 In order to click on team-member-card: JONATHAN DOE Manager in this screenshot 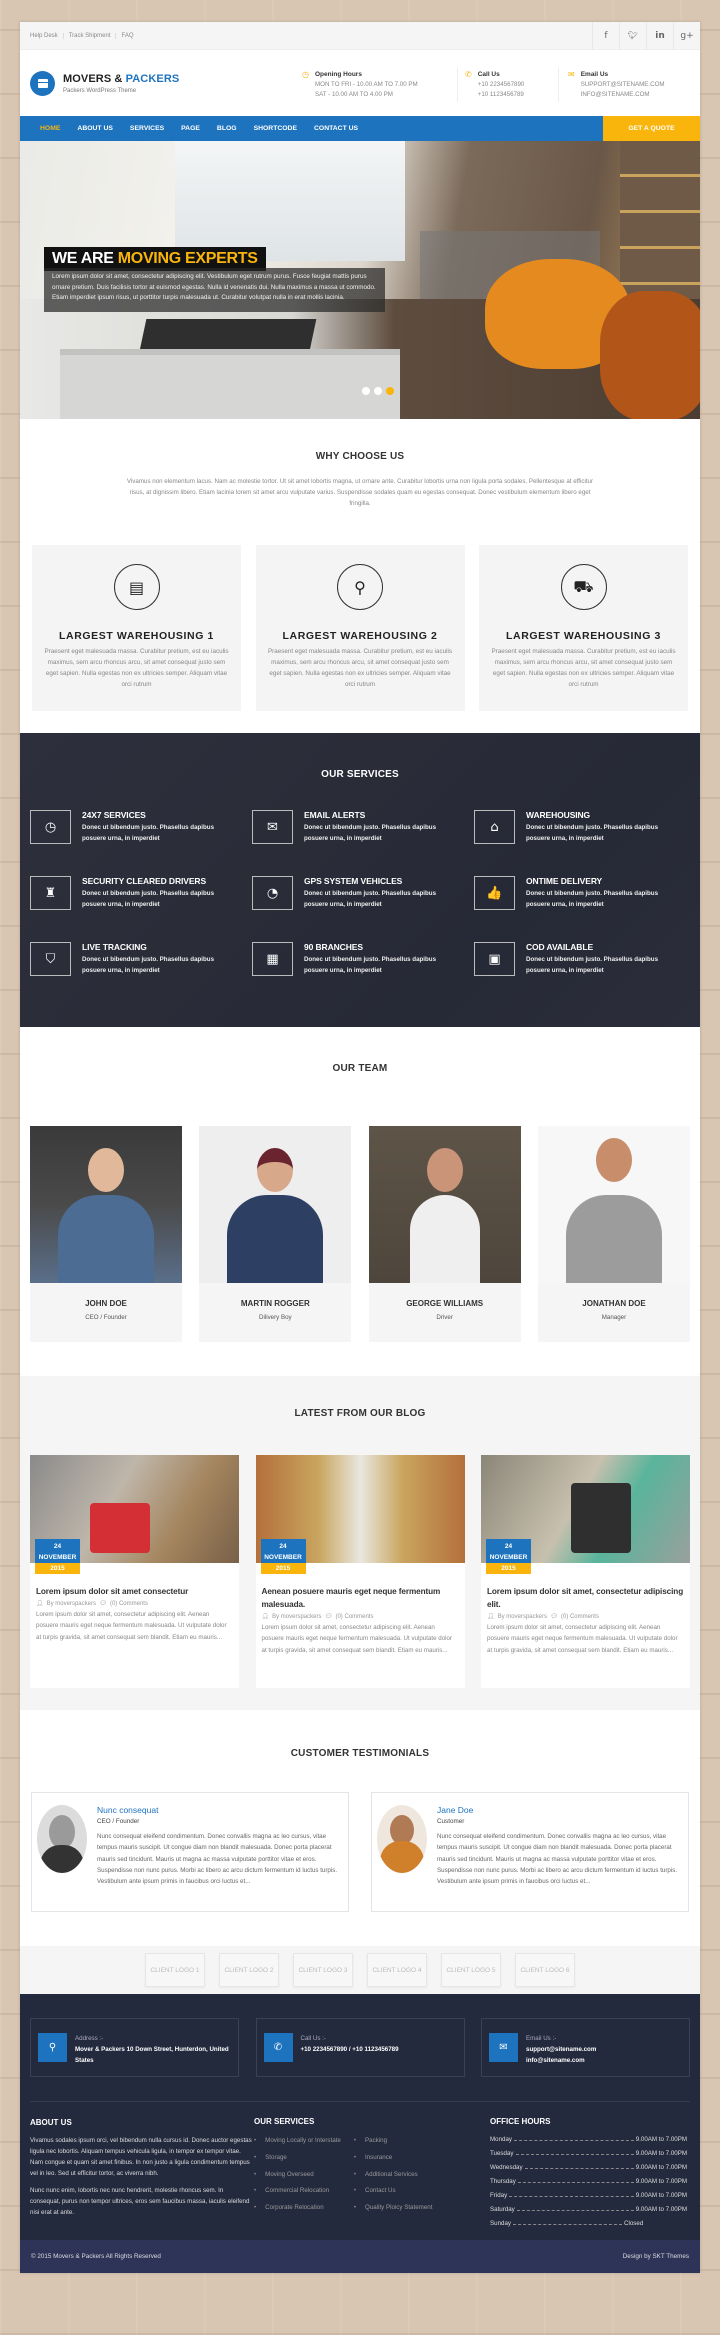, I will do `click(613, 1234)`.